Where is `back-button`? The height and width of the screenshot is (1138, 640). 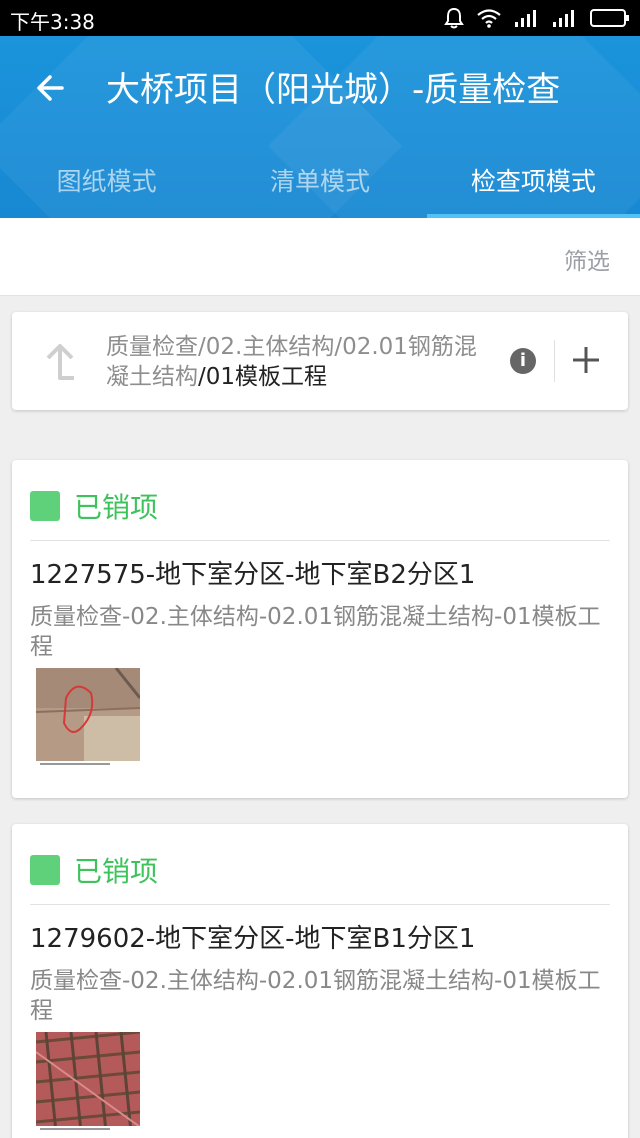
back-button is located at coordinates (52, 88).